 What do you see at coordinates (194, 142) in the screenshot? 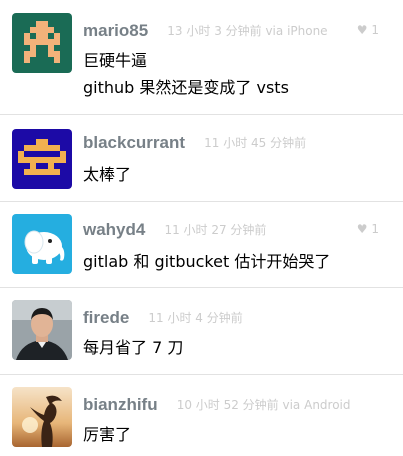
I see `reply-meta: blackcurrant 11 小时 45 分钟前` at bounding box center [194, 142].